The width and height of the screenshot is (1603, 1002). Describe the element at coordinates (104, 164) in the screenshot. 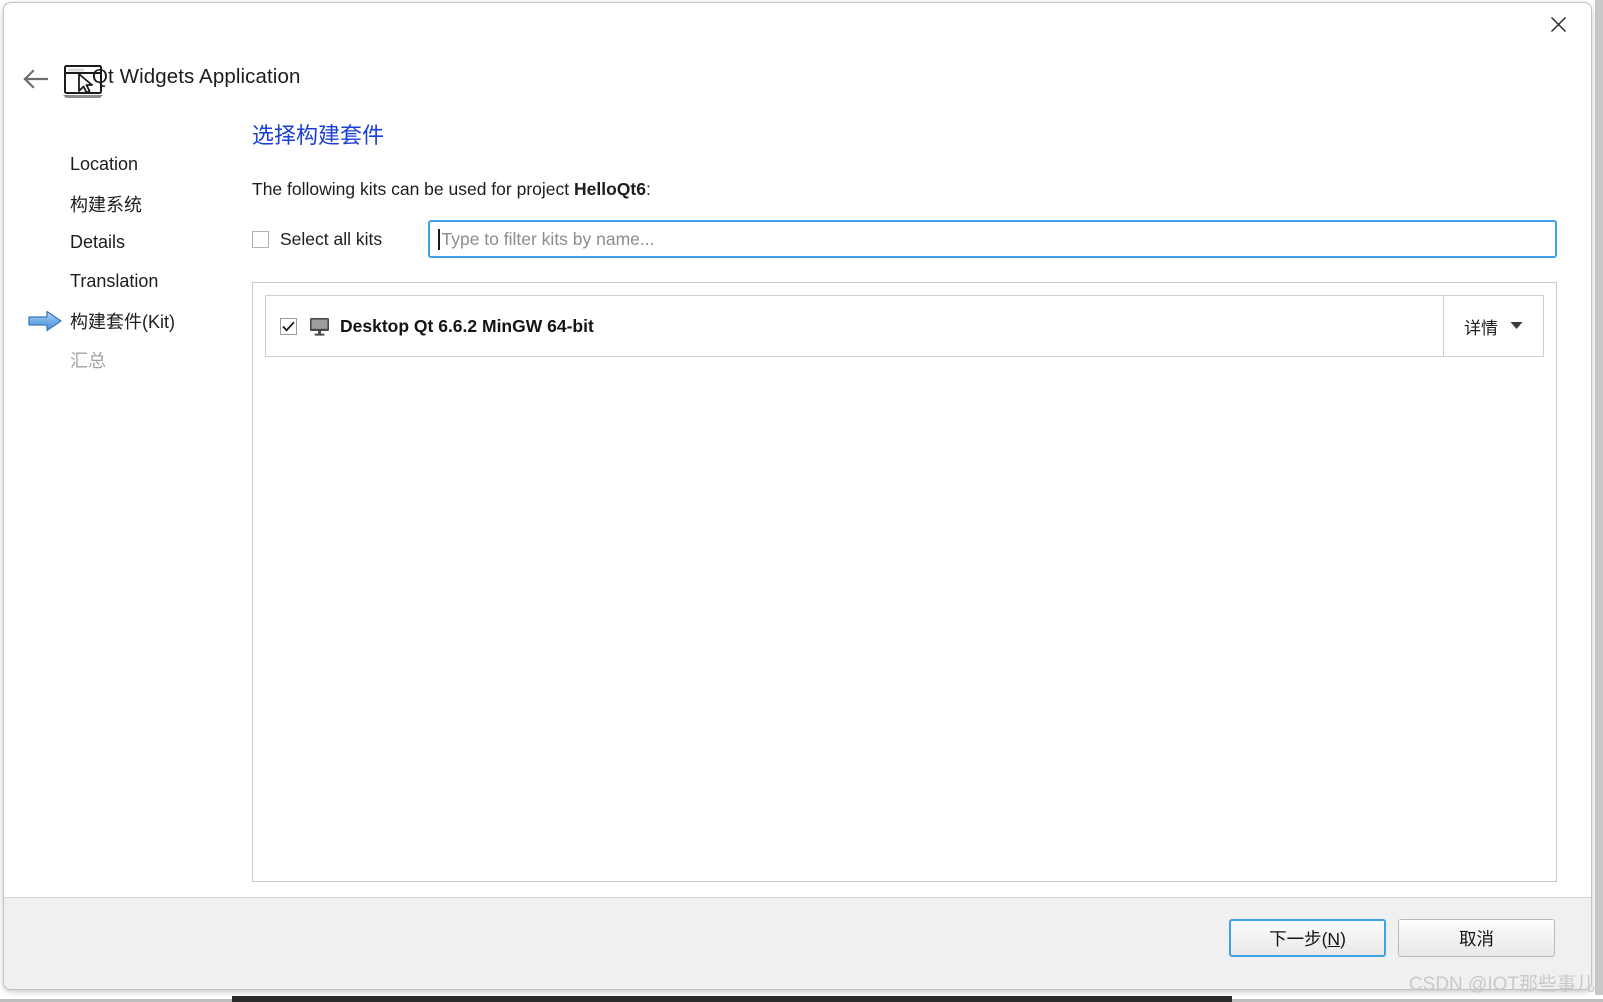

I see `sidebar-item-label: Location` at that location.